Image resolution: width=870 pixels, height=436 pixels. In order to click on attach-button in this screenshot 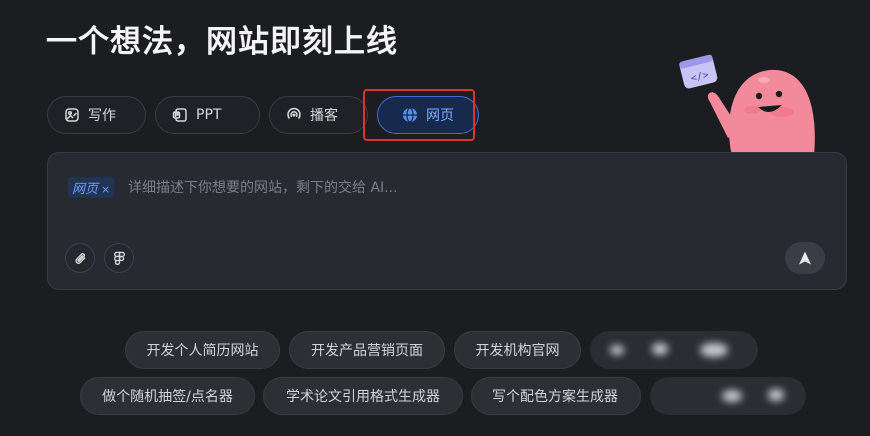, I will do `click(80, 258)`.